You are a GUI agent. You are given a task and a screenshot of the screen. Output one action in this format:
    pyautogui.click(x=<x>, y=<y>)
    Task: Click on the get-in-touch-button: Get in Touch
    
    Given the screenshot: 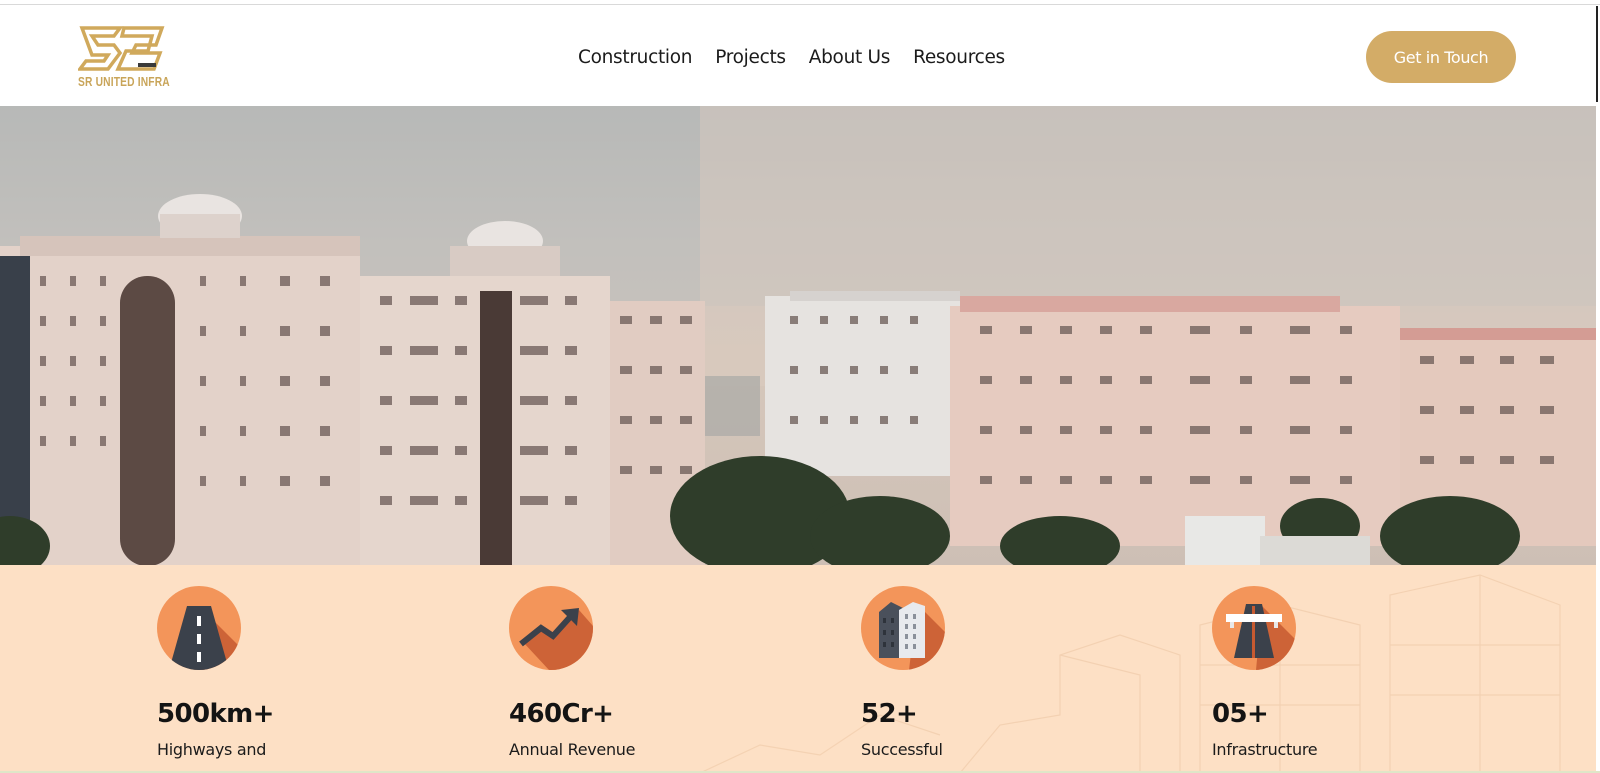 What is the action you would take?
    pyautogui.click(x=1441, y=57)
    